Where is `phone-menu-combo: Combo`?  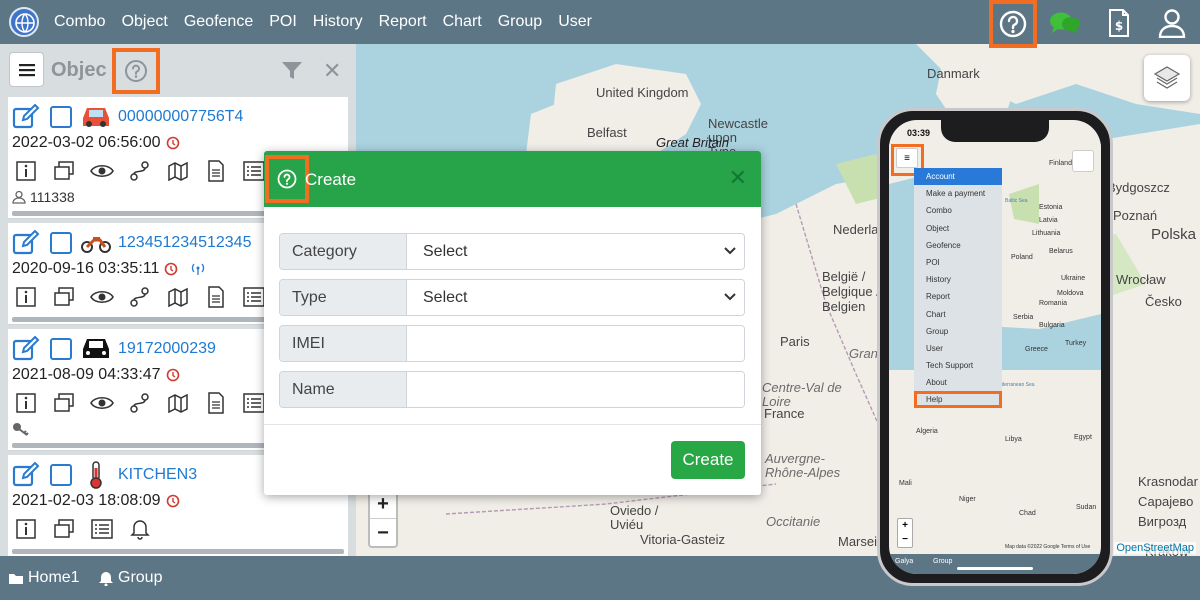 phone-menu-combo: Combo is located at coordinates (958, 210).